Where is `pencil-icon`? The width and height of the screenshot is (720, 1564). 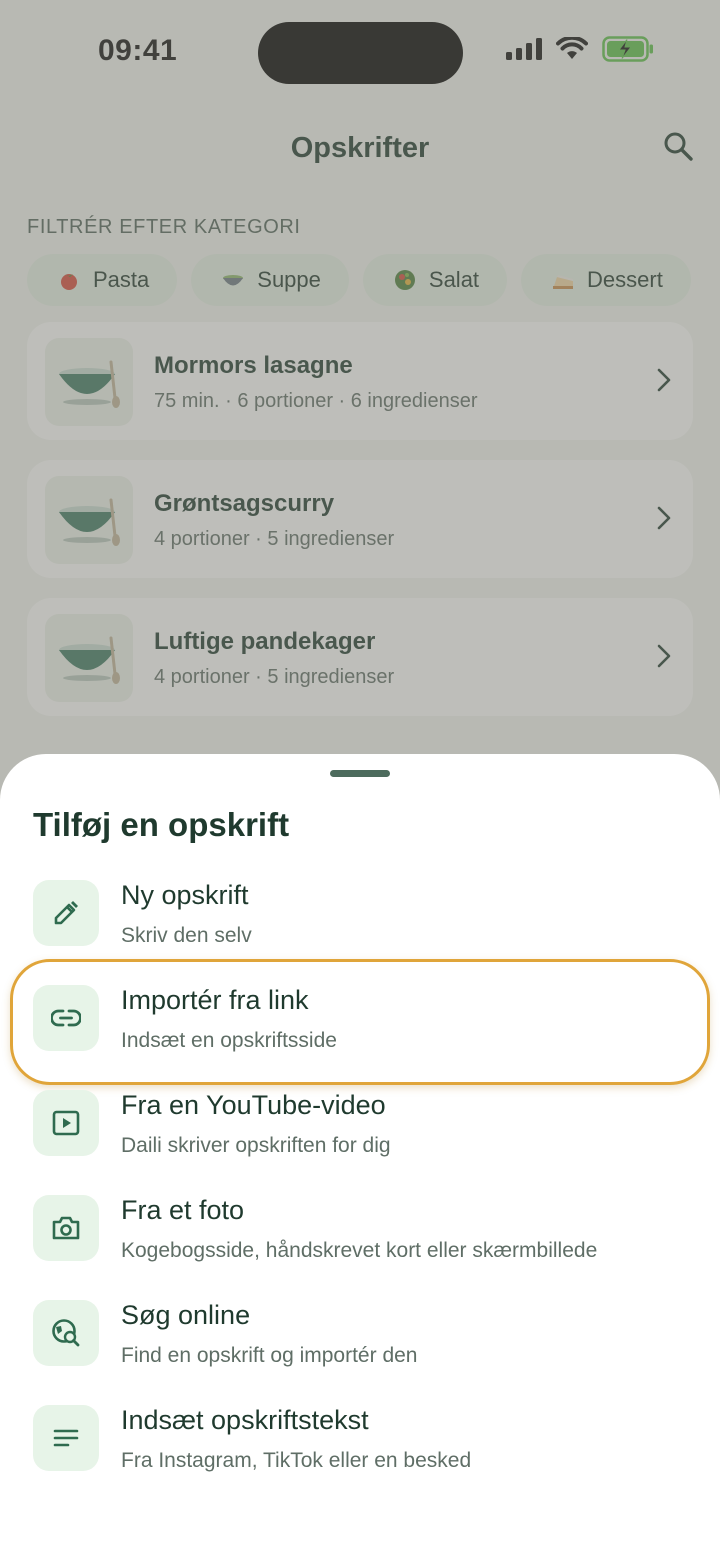 pencil-icon is located at coordinates (66, 913).